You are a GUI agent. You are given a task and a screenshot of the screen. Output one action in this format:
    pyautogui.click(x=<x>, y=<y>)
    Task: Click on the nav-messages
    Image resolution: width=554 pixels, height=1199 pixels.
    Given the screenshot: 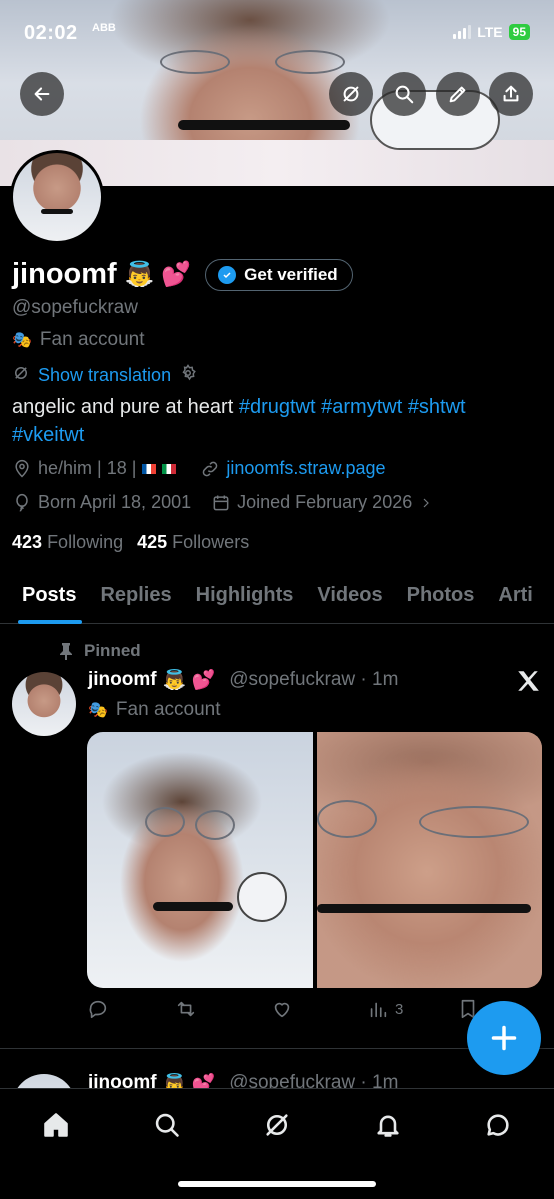 What is the action you would take?
    pyautogui.click(x=498, y=1125)
    